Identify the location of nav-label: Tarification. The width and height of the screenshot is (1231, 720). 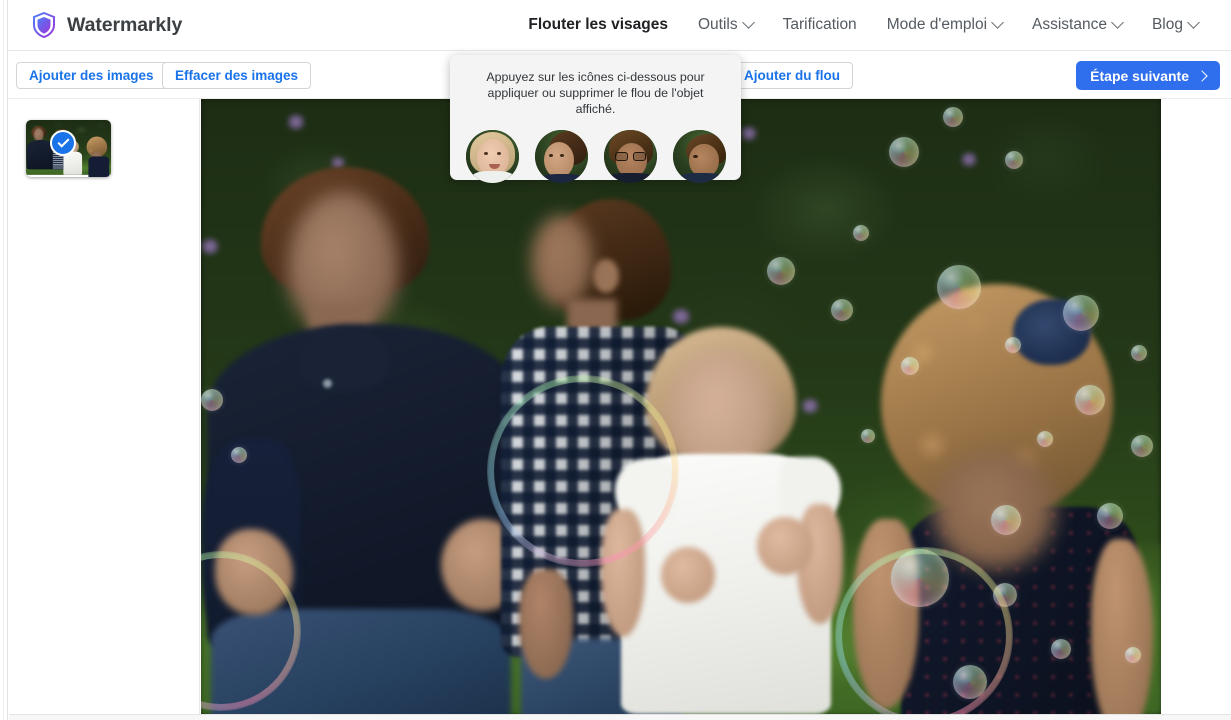
(819, 24).